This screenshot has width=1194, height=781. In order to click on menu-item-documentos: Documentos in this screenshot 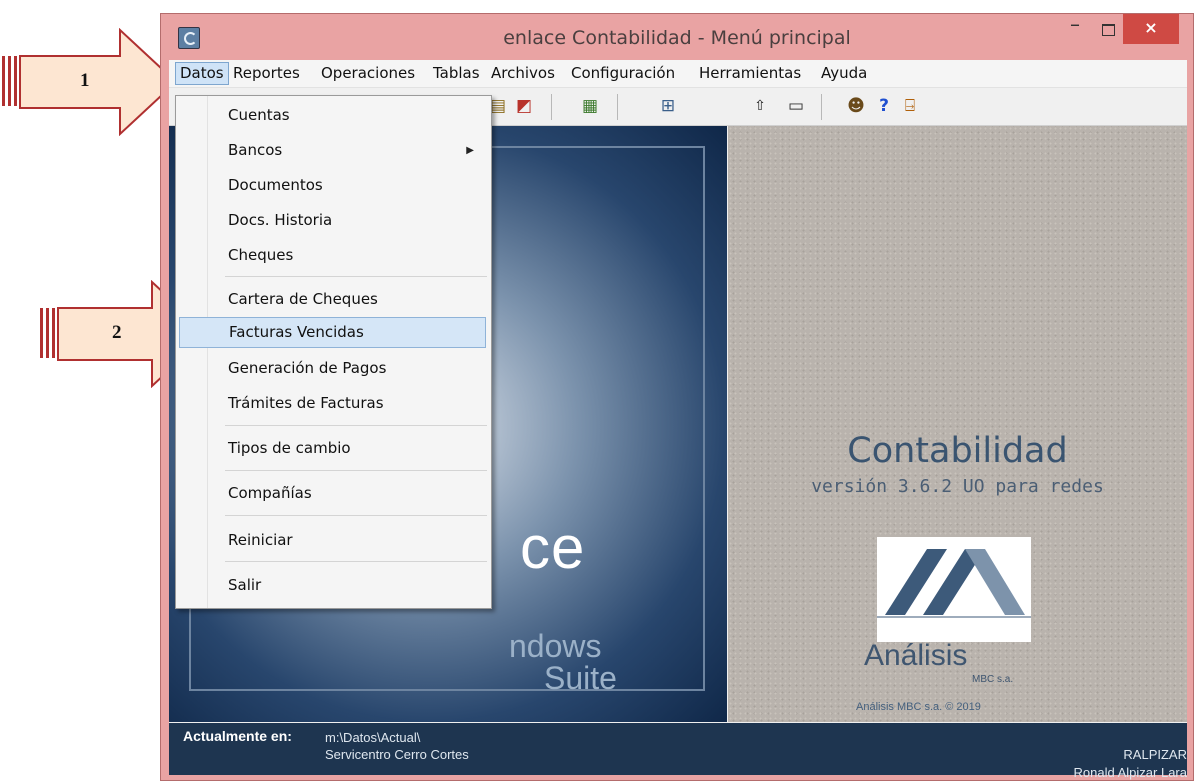, I will do `click(332, 185)`.